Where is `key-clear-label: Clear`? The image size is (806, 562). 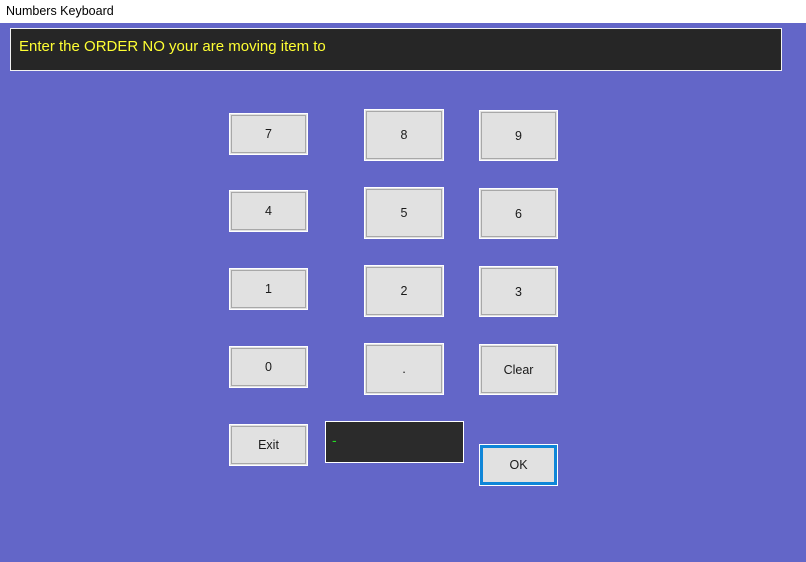 key-clear-label: Clear is located at coordinates (518, 369).